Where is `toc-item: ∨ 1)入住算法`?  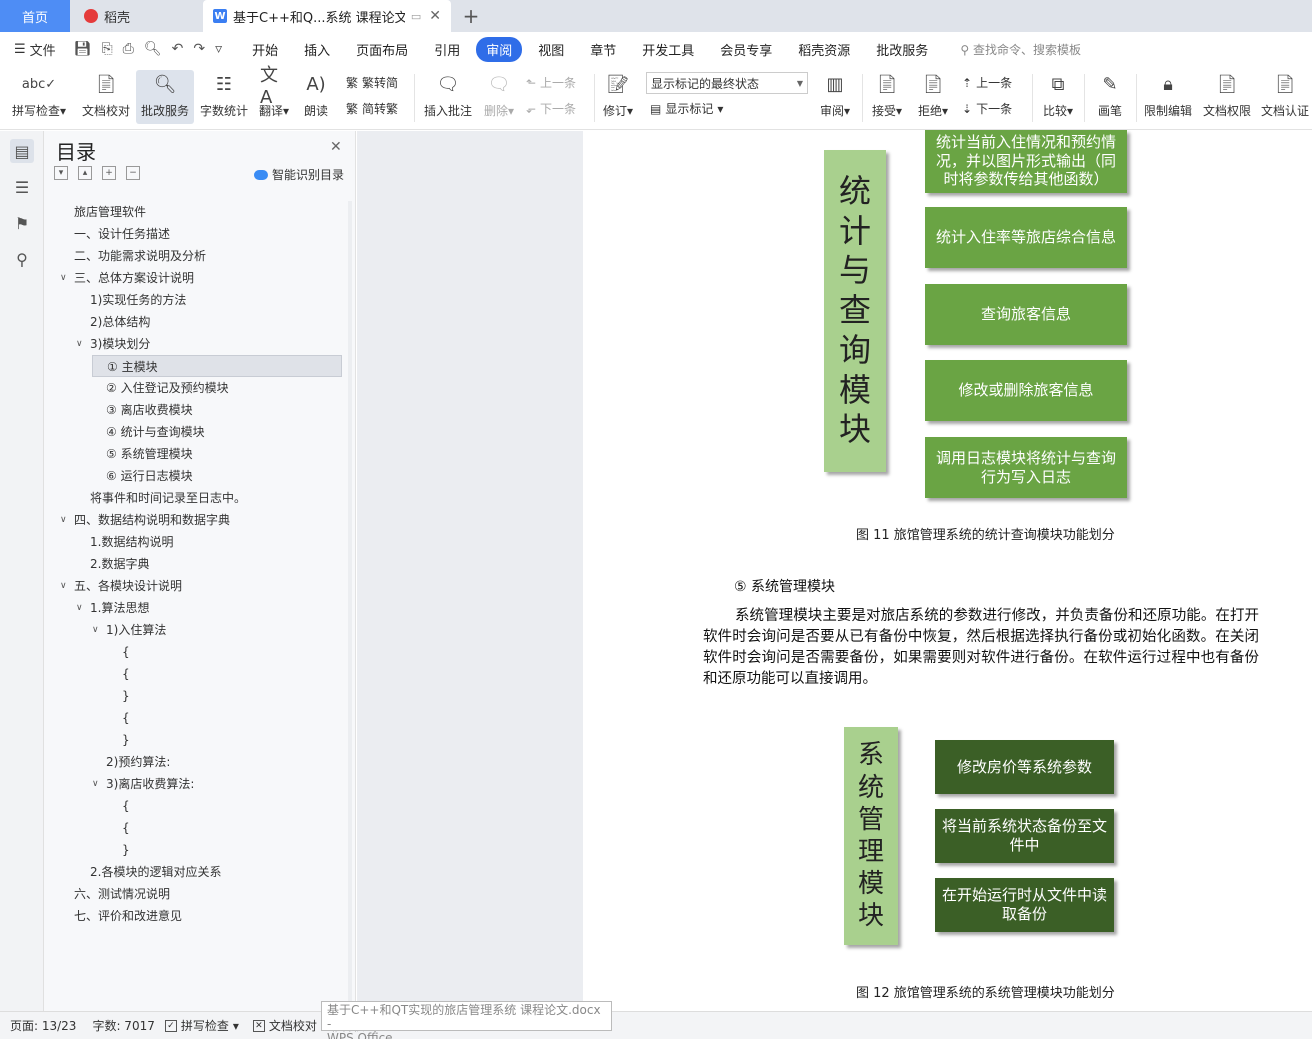 toc-item: ∨ 1)入住算法 is located at coordinates (194, 630).